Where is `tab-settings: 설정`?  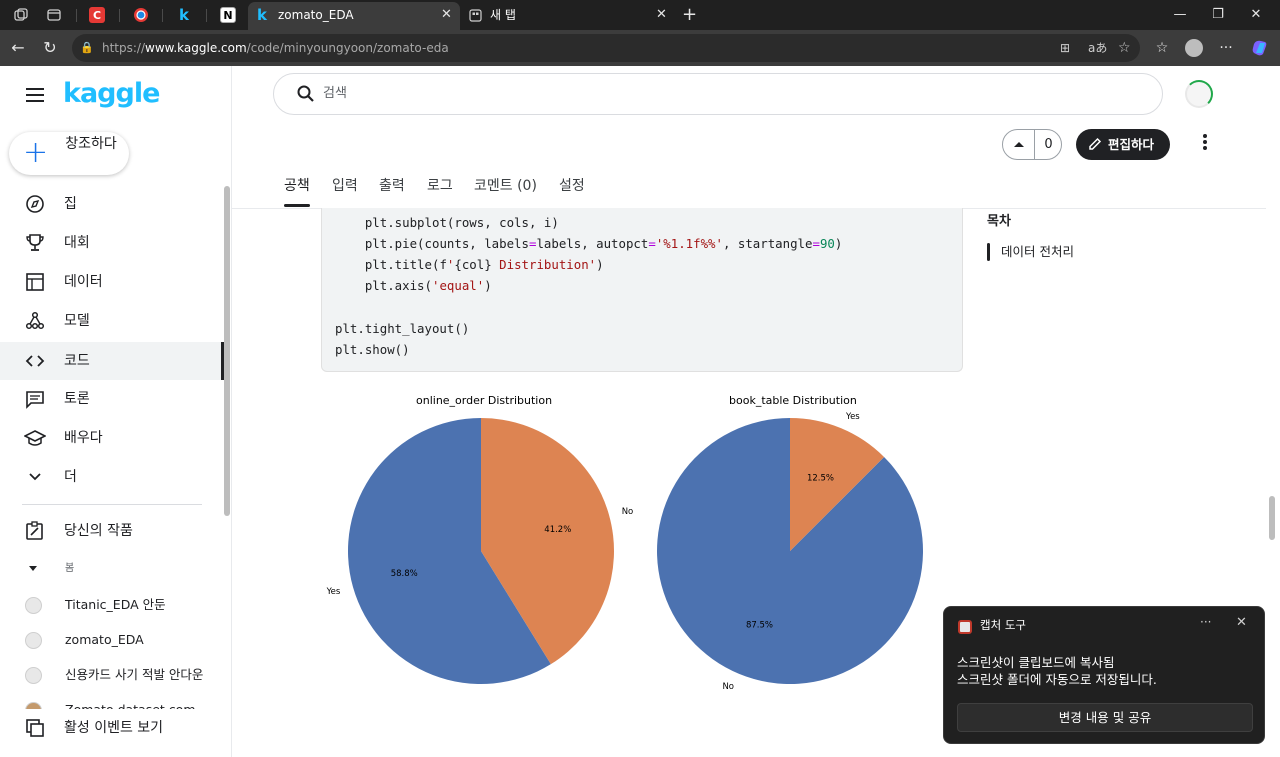 tab-settings: 설정 is located at coordinates (572, 187).